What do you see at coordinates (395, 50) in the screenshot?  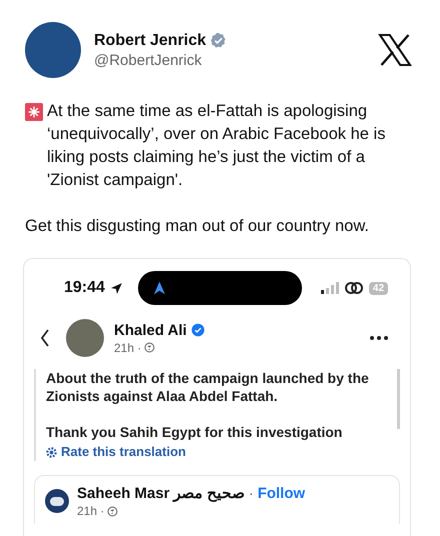 I see `x-logo-icon` at bounding box center [395, 50].